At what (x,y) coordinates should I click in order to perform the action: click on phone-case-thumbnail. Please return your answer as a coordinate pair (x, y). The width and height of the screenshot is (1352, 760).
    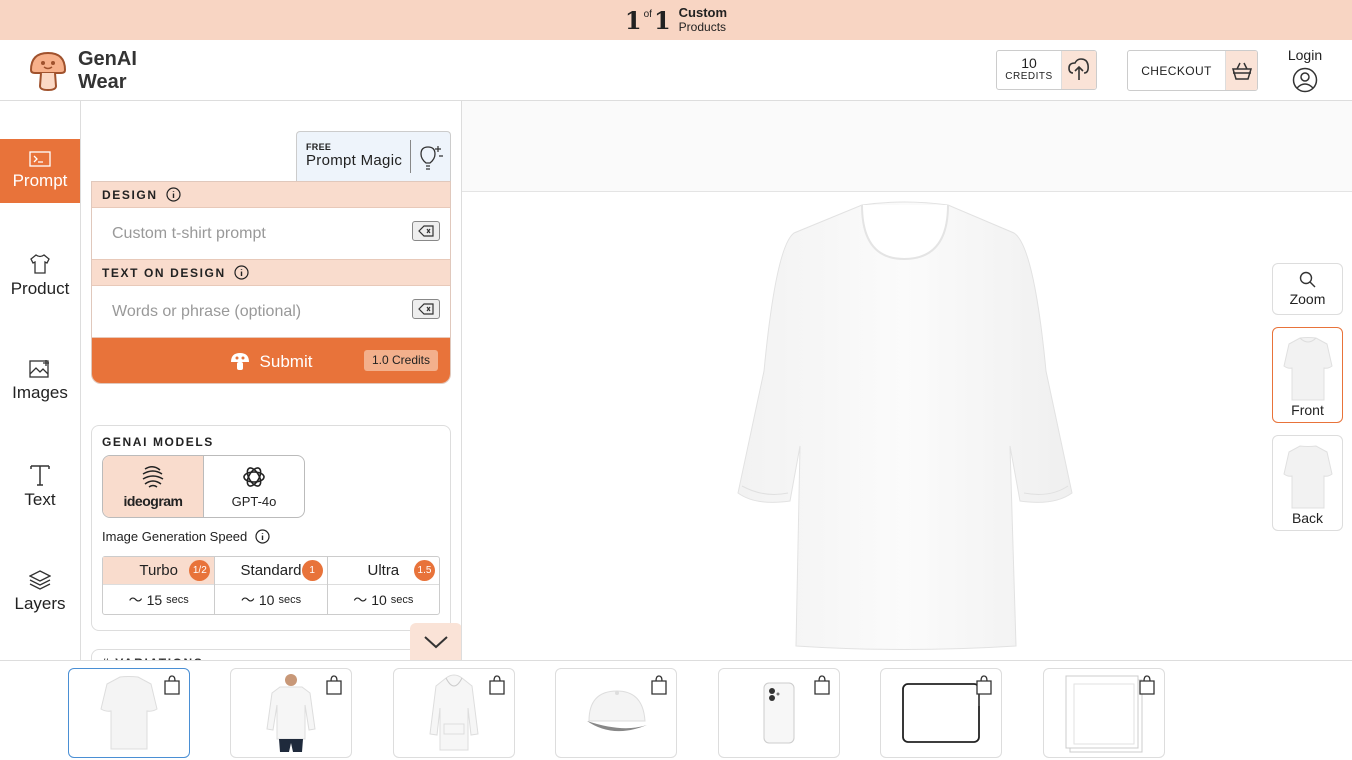
    Looking at the image, I should click on (779, 713).